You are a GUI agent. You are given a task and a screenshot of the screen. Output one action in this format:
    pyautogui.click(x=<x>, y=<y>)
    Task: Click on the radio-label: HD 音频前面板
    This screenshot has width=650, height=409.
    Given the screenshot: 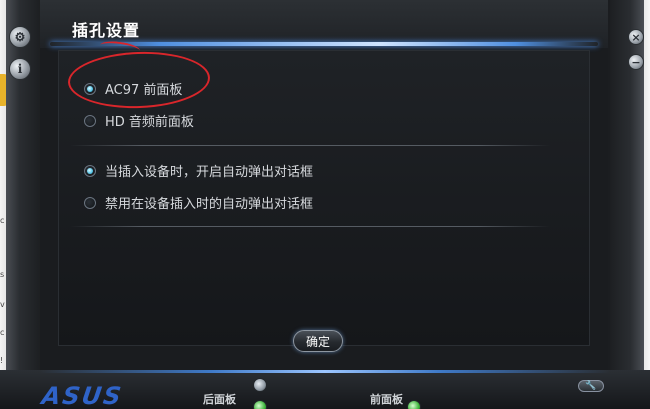 What is the action you would take?
    pyautogui.click(x=149, y=122)
    